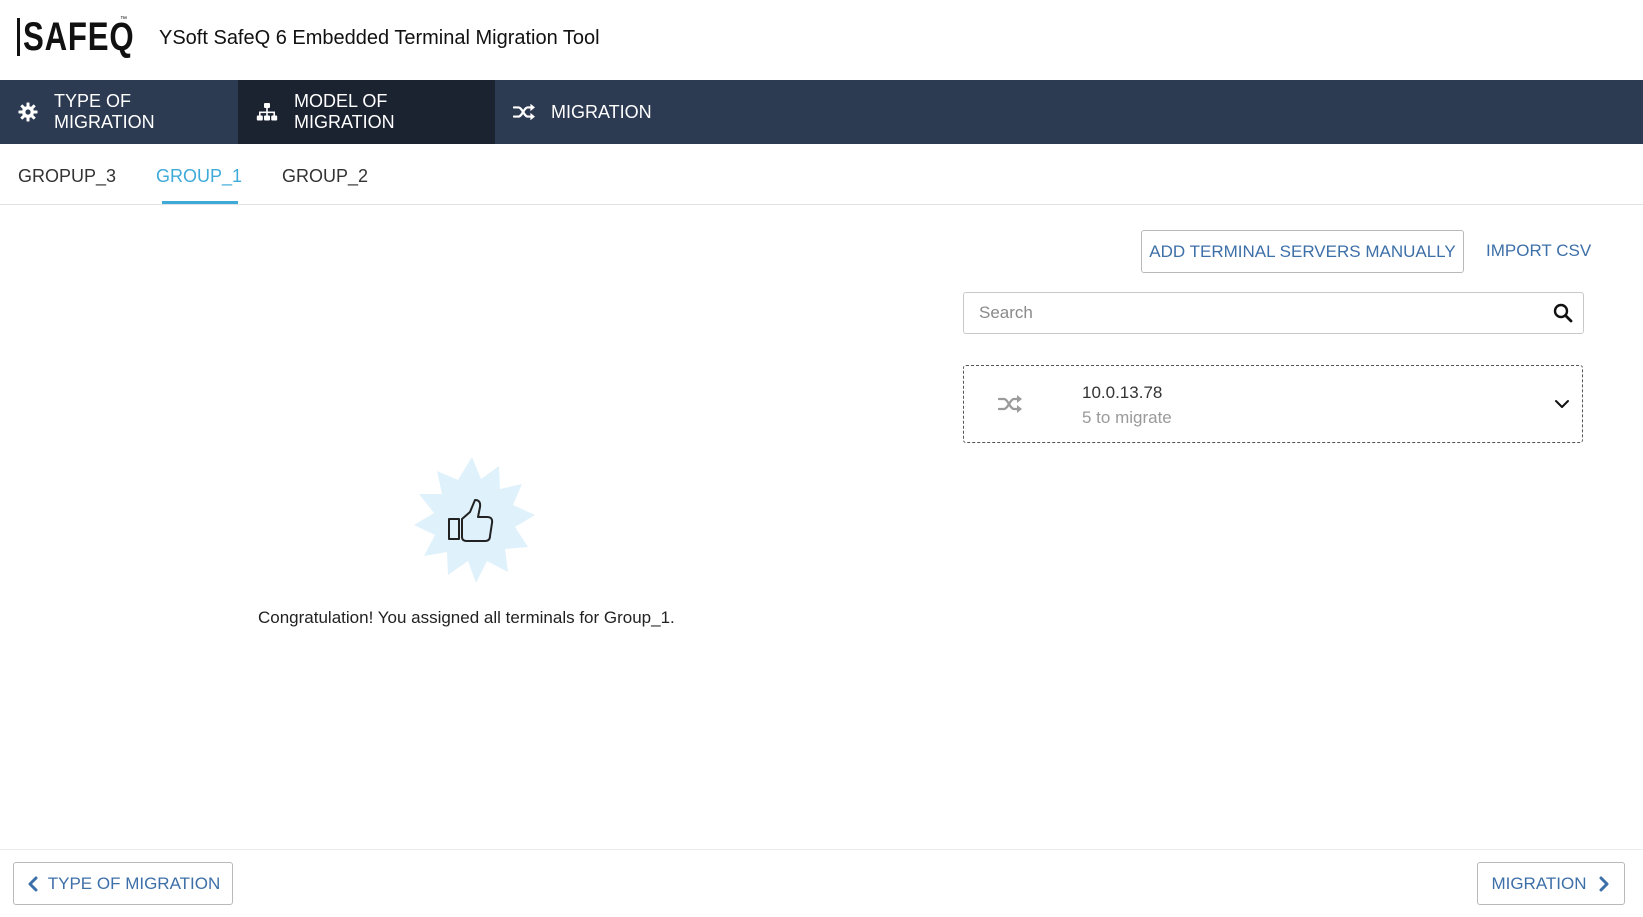 The width and height of the screenshot is (1643, 917). I want to click on server-status: 5 to migrate, so click(1127, 417).